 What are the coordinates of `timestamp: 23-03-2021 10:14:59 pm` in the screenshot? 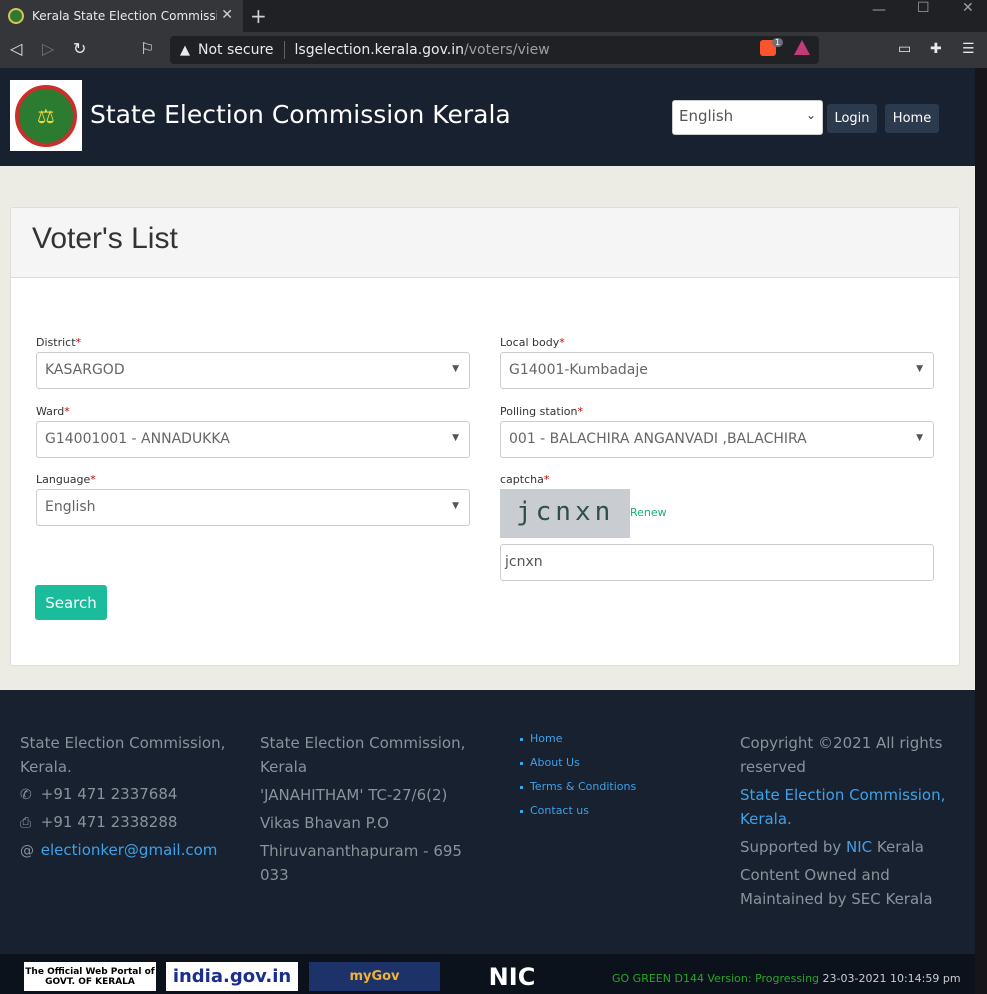 It's located at (891, 978).